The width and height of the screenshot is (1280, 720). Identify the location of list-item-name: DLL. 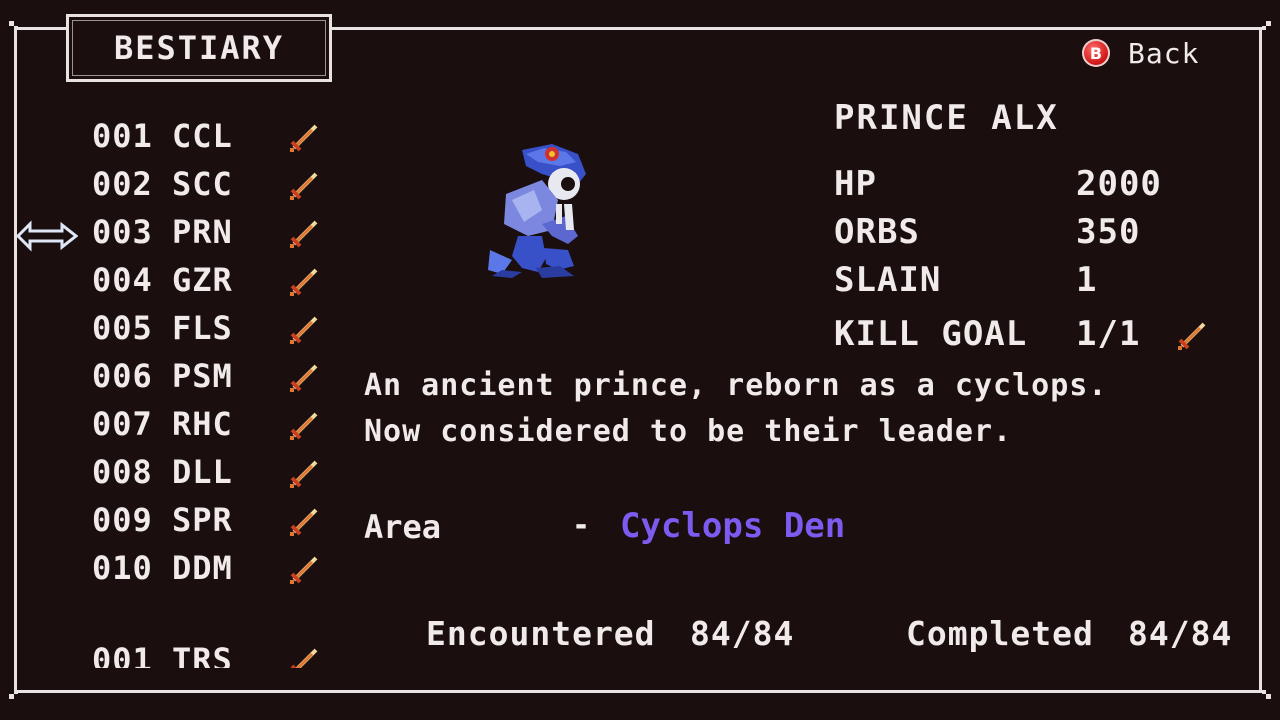
(202, 472).